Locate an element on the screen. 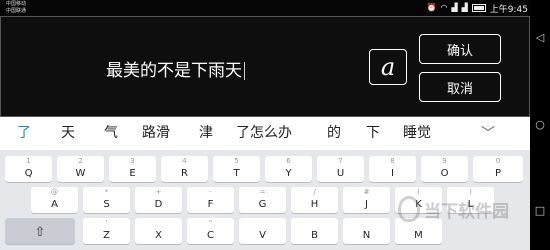  key-d: + D is located at coordinates (158, 200).